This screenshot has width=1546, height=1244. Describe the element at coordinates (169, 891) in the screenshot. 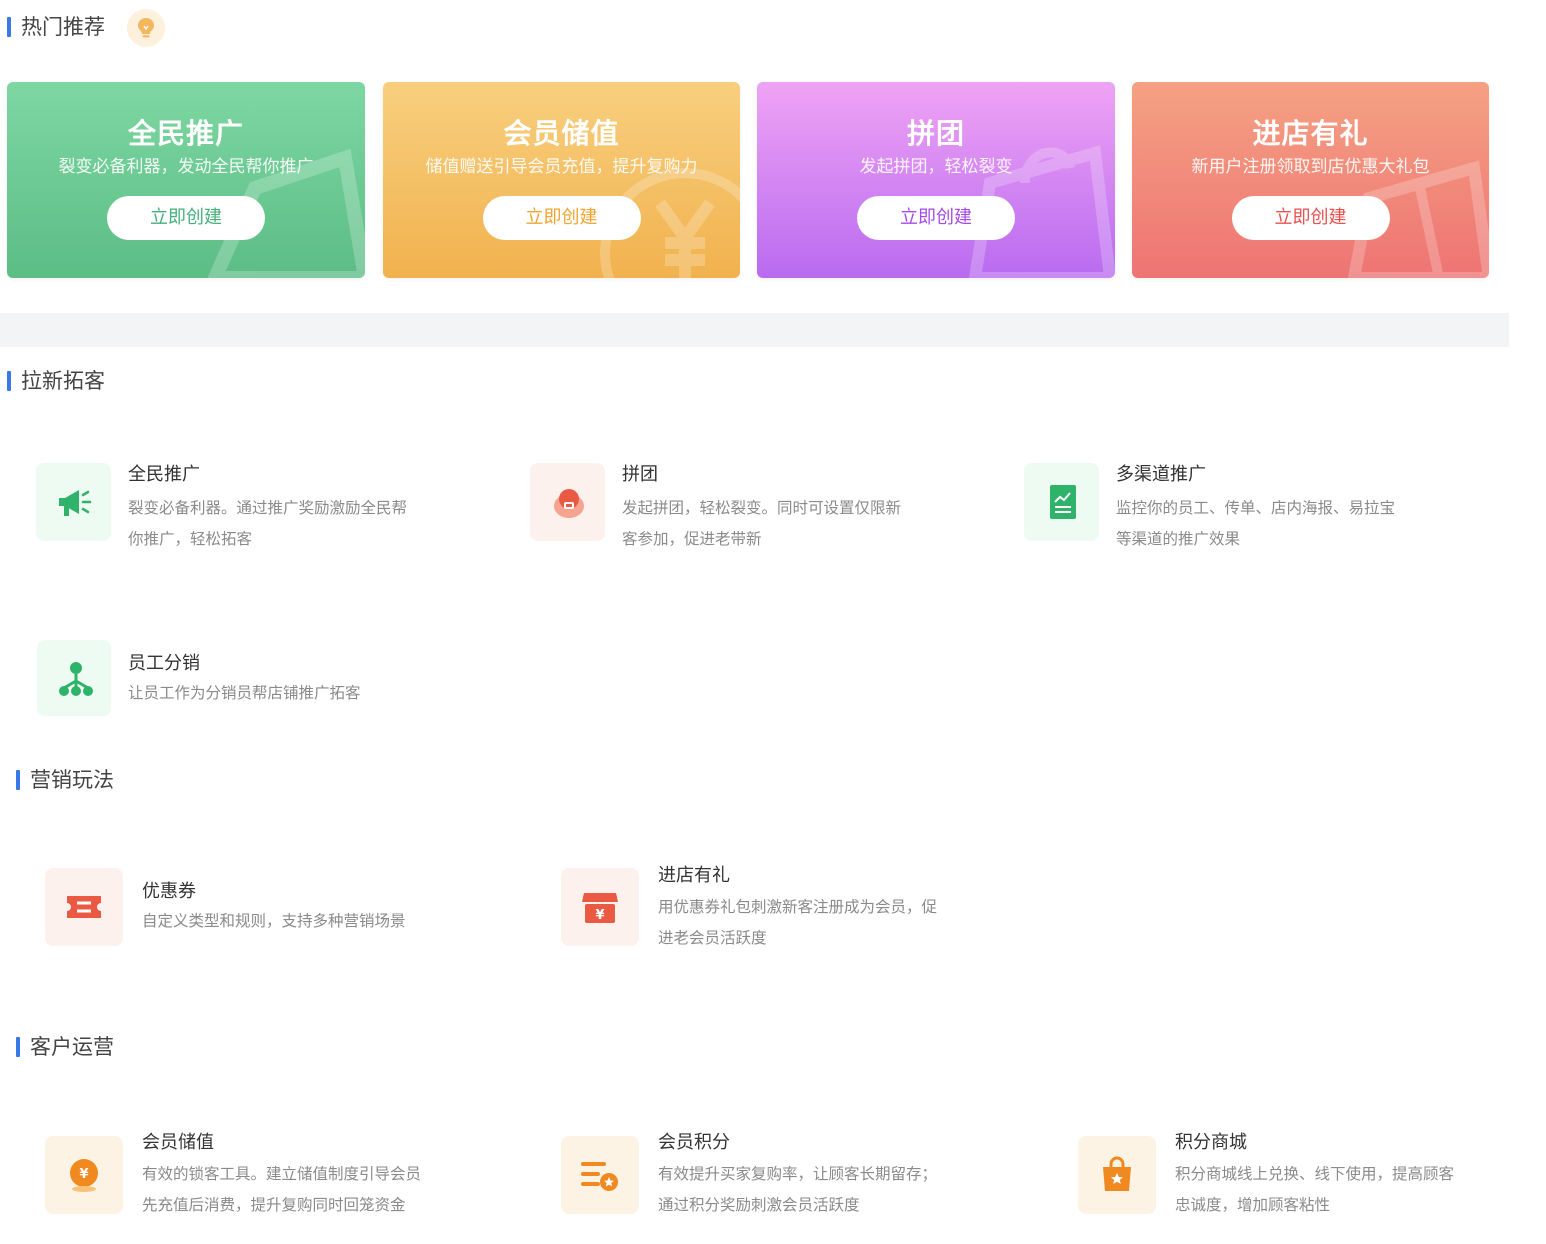

I see `feature-title: 优惠券` at that location.